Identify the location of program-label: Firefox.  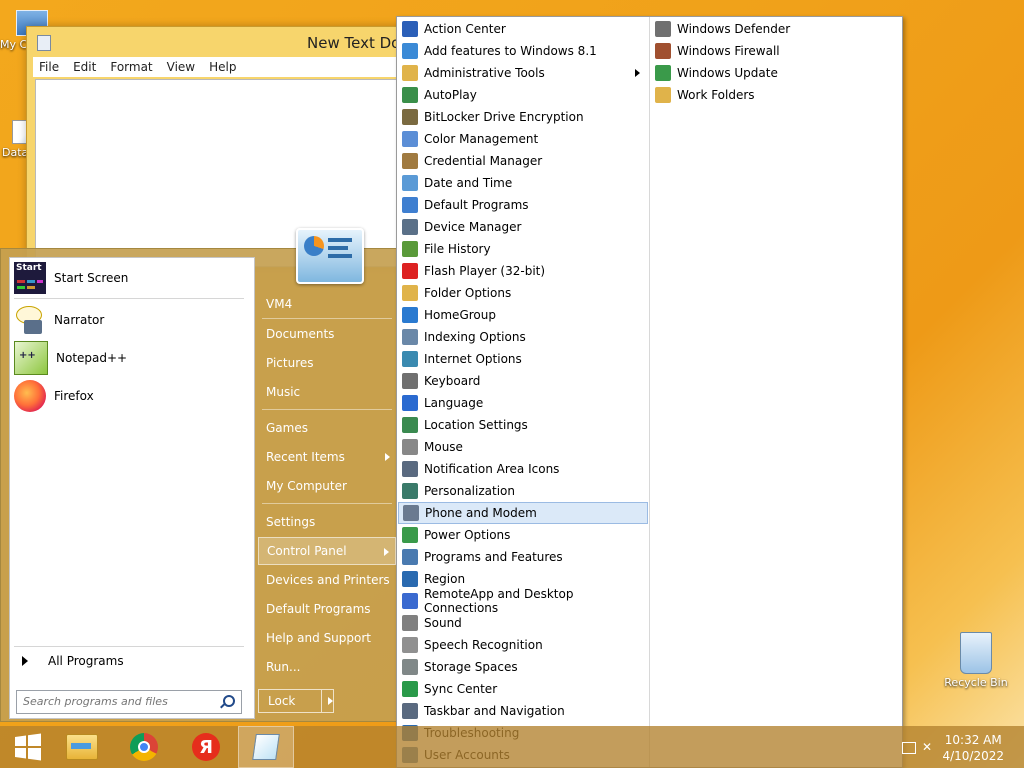
(74, 396).